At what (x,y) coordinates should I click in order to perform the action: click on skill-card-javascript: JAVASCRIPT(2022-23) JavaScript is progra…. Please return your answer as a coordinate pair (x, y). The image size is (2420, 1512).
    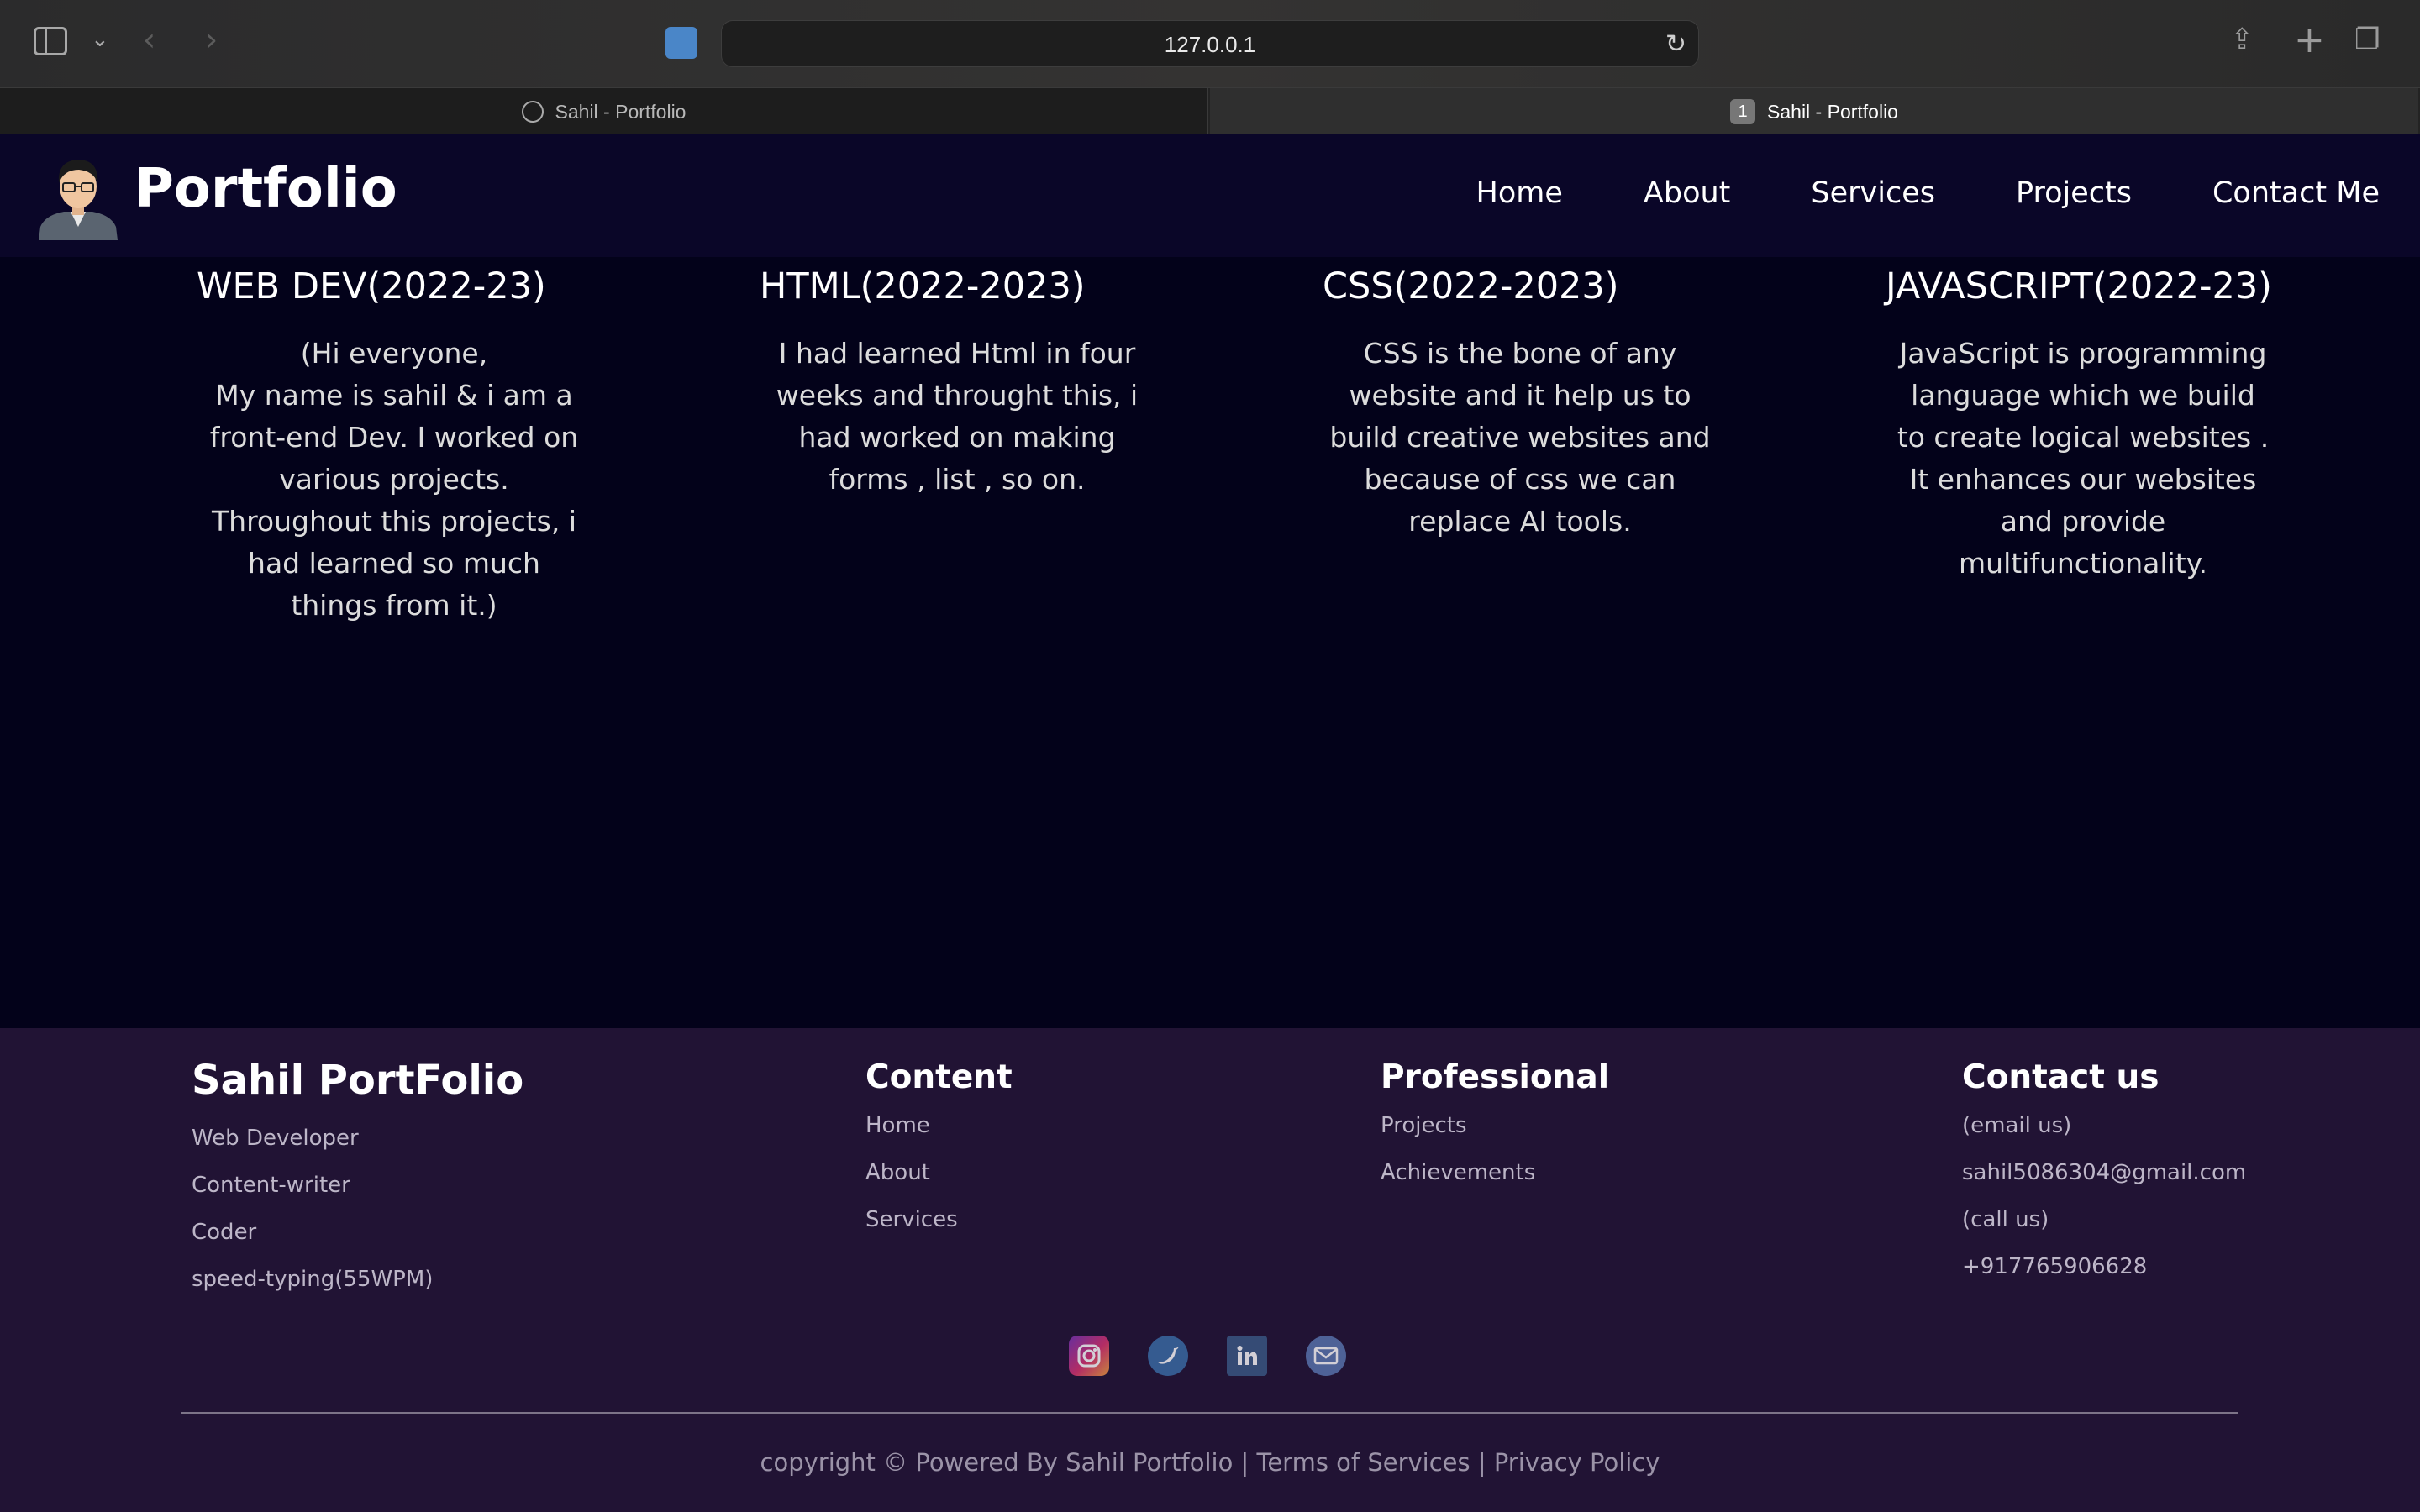
    Looking at the image, I should click on (2084, 425).